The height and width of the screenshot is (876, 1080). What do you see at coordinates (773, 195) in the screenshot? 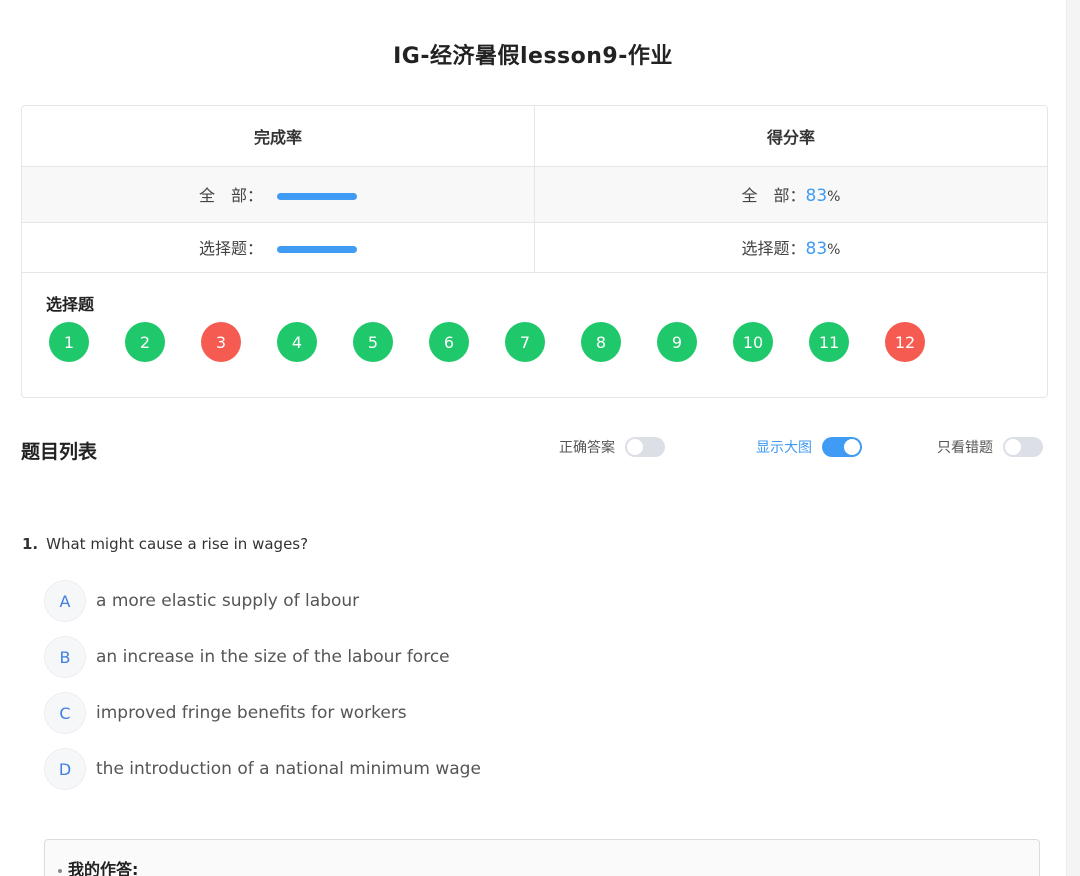
I see `score-all-label: 全 部：` at bounding box center [773, 195].